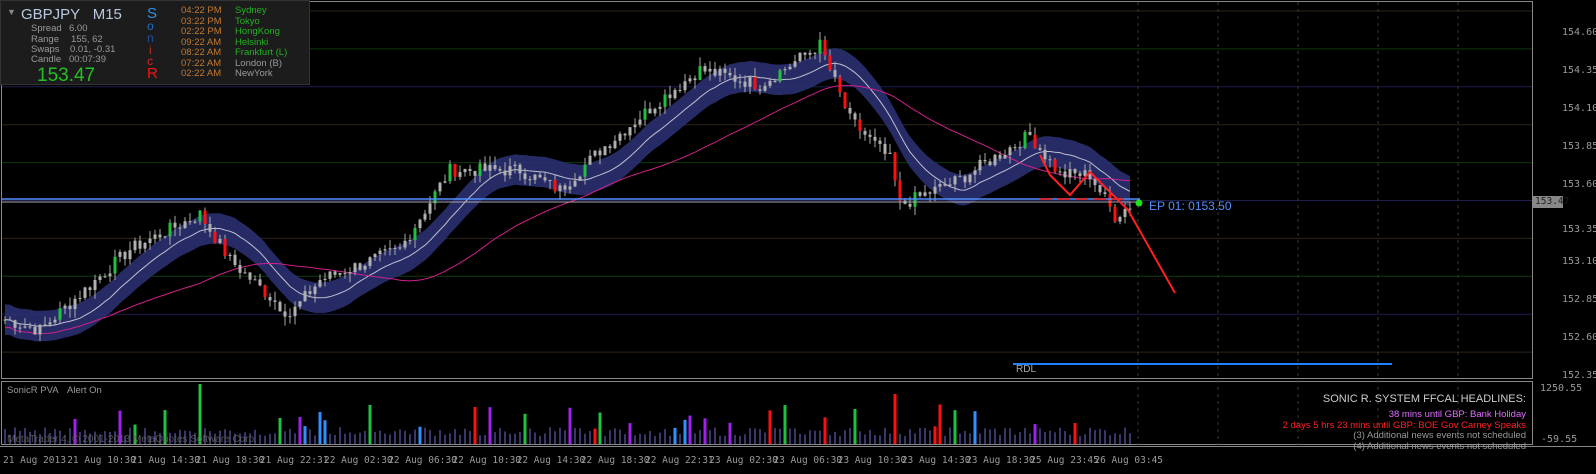 This screenshot has width=1596, height=474. Describe the element at coordinates (71, 14) in the screenshot. I see `symbol: GBPJPY M15` at that location.